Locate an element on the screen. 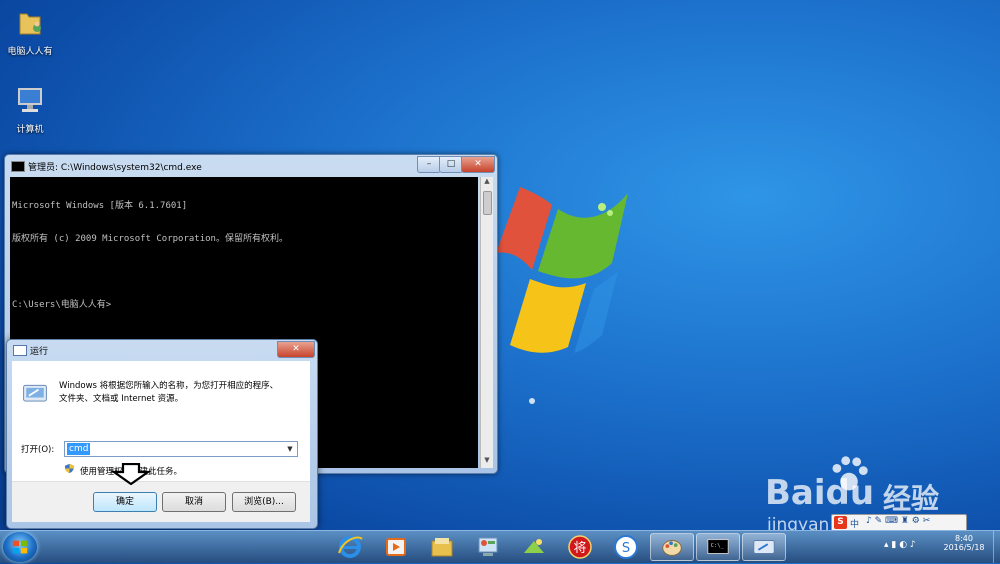  taskbar-paint is located at coordinates (672, 547).